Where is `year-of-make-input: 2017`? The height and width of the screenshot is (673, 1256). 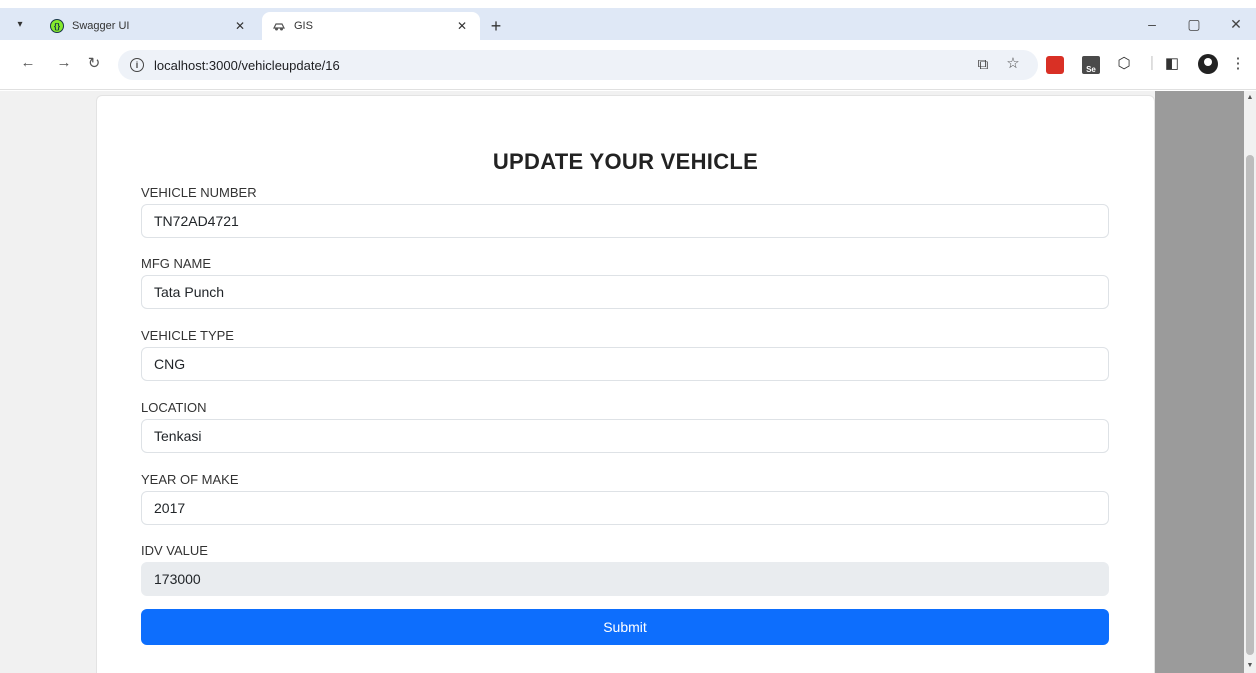 year-of-make-input: 2017 is located at coordinates (625, 508).